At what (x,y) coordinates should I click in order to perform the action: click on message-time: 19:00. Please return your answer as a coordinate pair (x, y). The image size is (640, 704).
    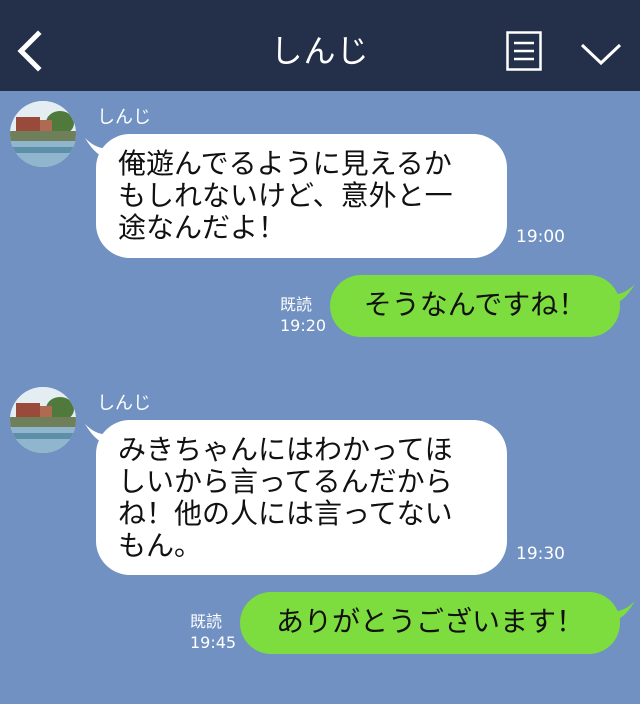
    Looking at the image, I should click on (540, 237).